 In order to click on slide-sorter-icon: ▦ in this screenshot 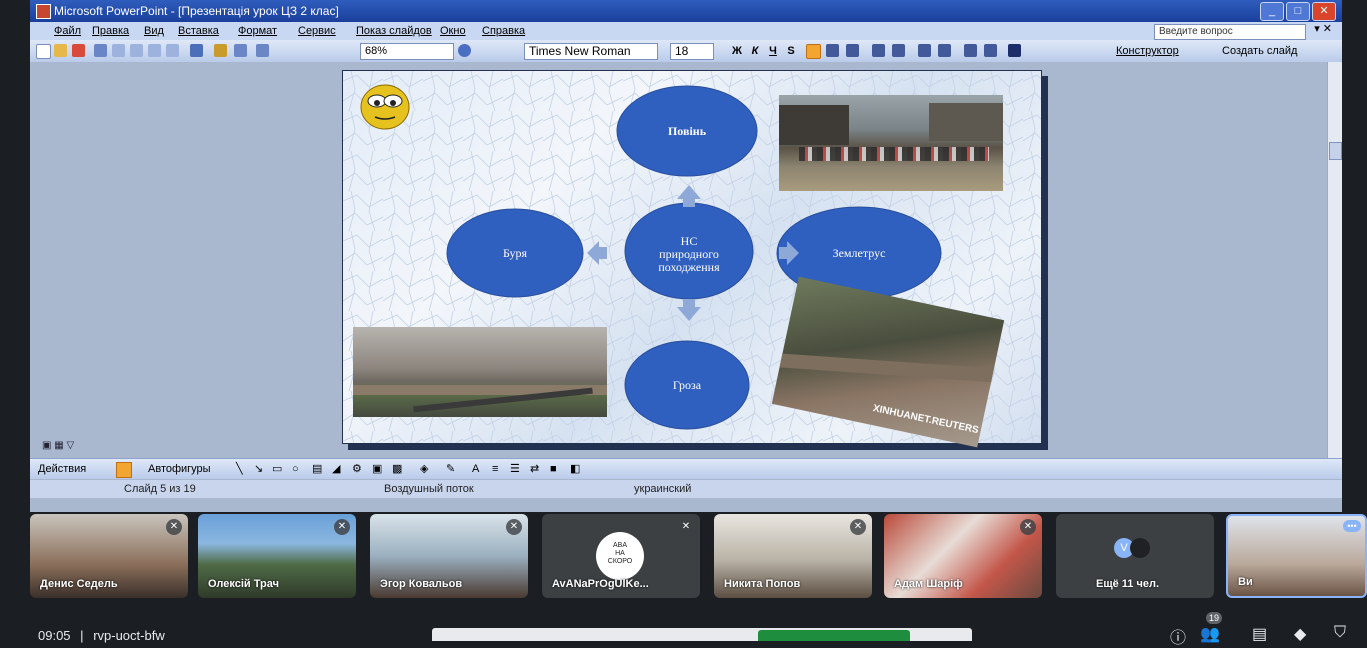, I will do `click(58, 445)`.